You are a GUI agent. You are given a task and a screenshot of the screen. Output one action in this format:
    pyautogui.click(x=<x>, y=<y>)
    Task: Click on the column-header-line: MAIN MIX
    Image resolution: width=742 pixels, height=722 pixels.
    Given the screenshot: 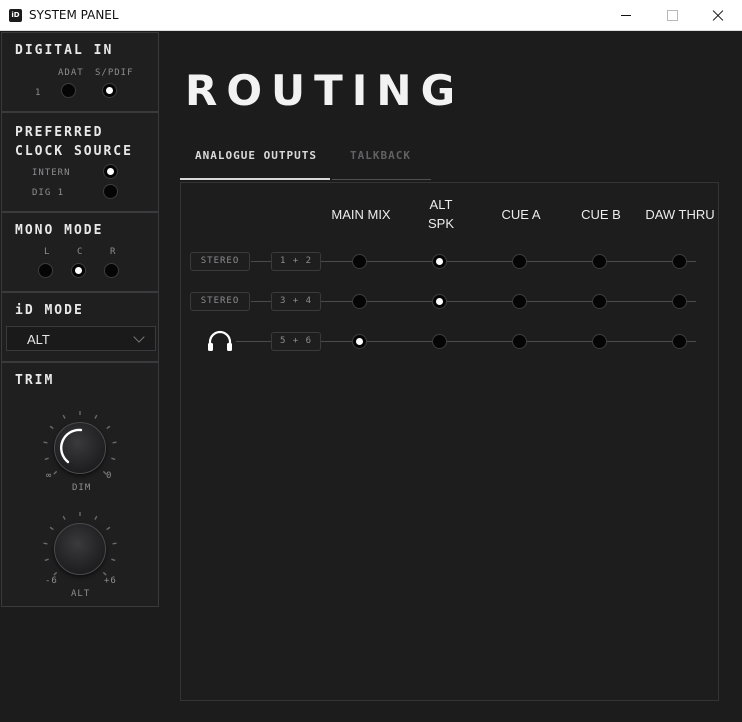 What is the action you would take?
    pyautogui.click(x=361, y=214)
    